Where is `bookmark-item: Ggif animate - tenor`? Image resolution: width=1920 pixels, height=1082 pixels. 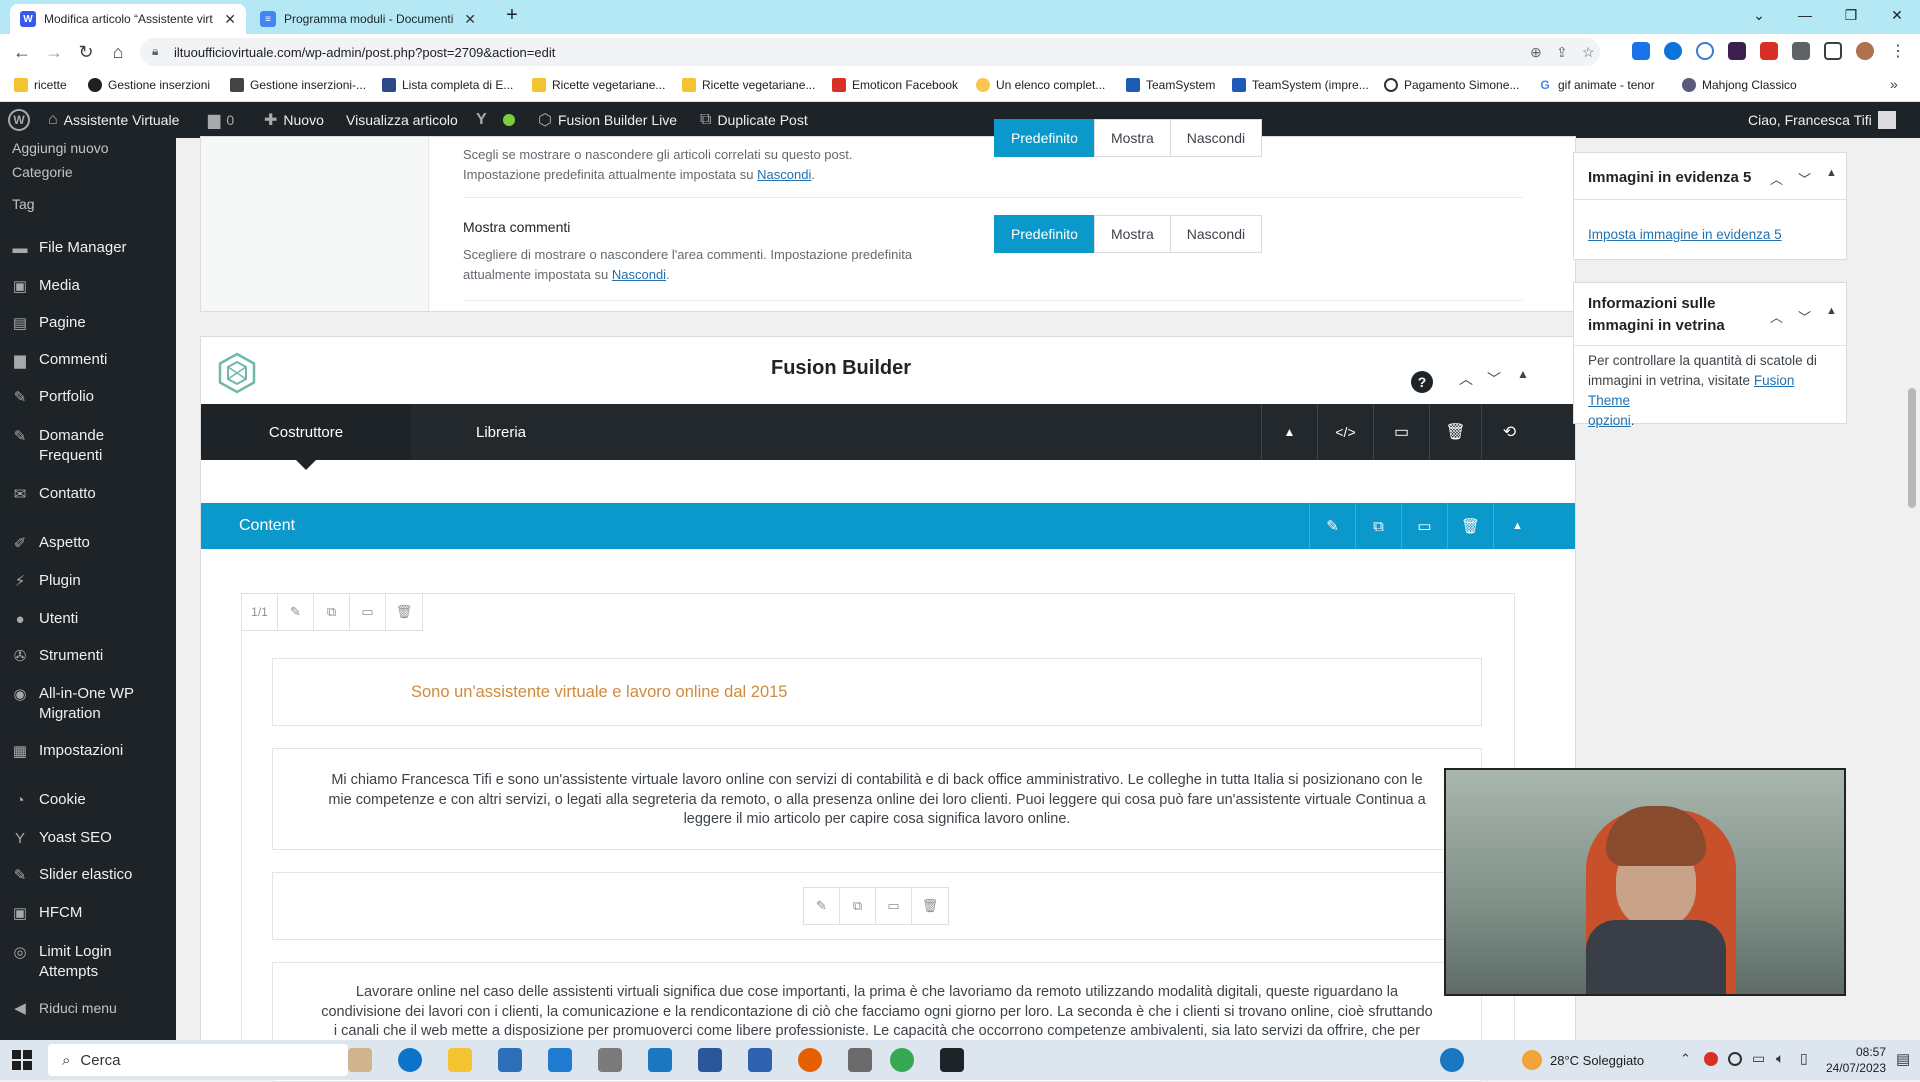
bookmark-item: Ggif animate - tenor is located at coordinates (1596, 85).